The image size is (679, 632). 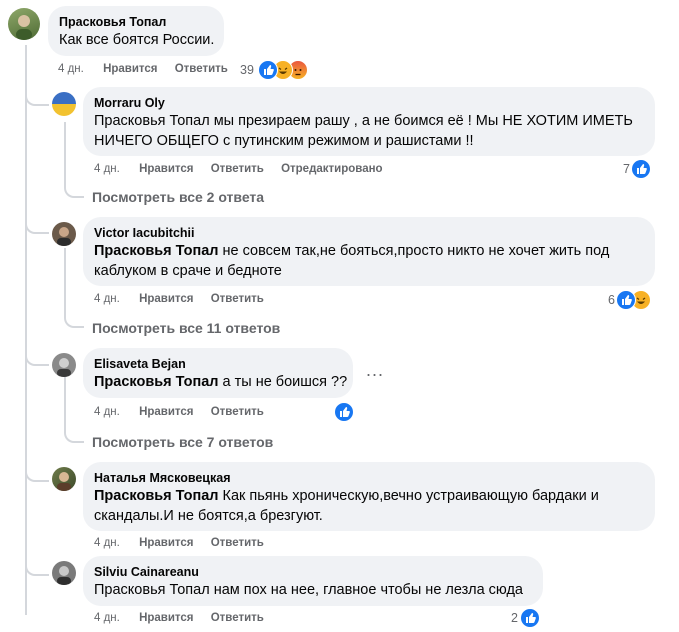 I want to click on reply-text: а ты не боишся ??, so click(x=283, y=382).